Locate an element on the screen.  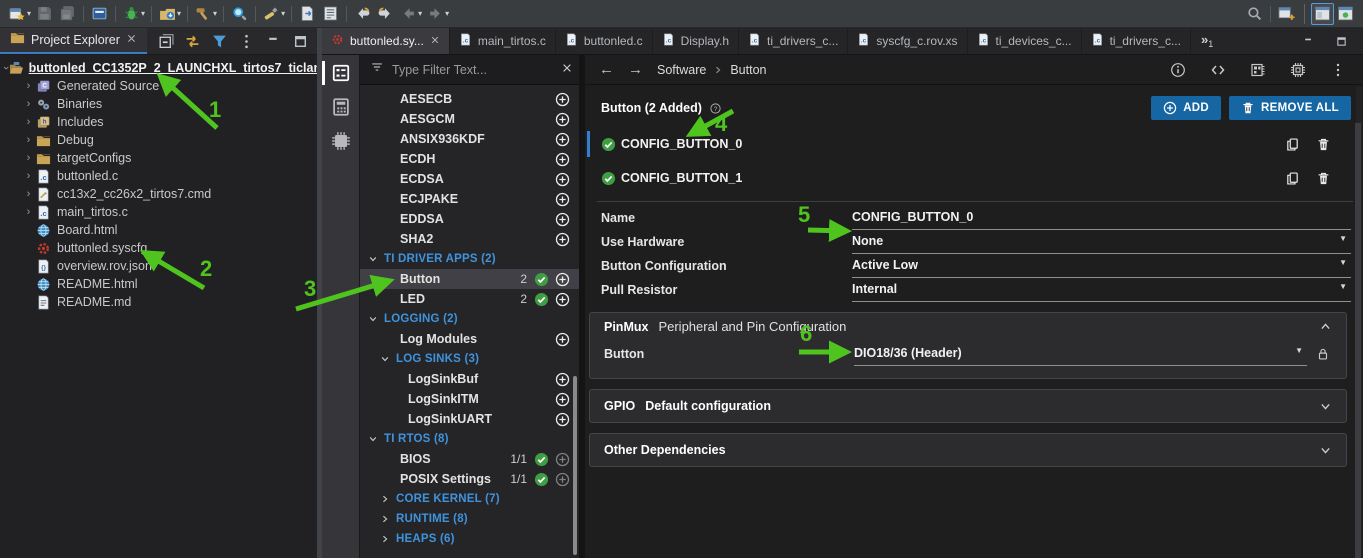
module-row: LogSinkBuf is located at coordinates (469, 379).